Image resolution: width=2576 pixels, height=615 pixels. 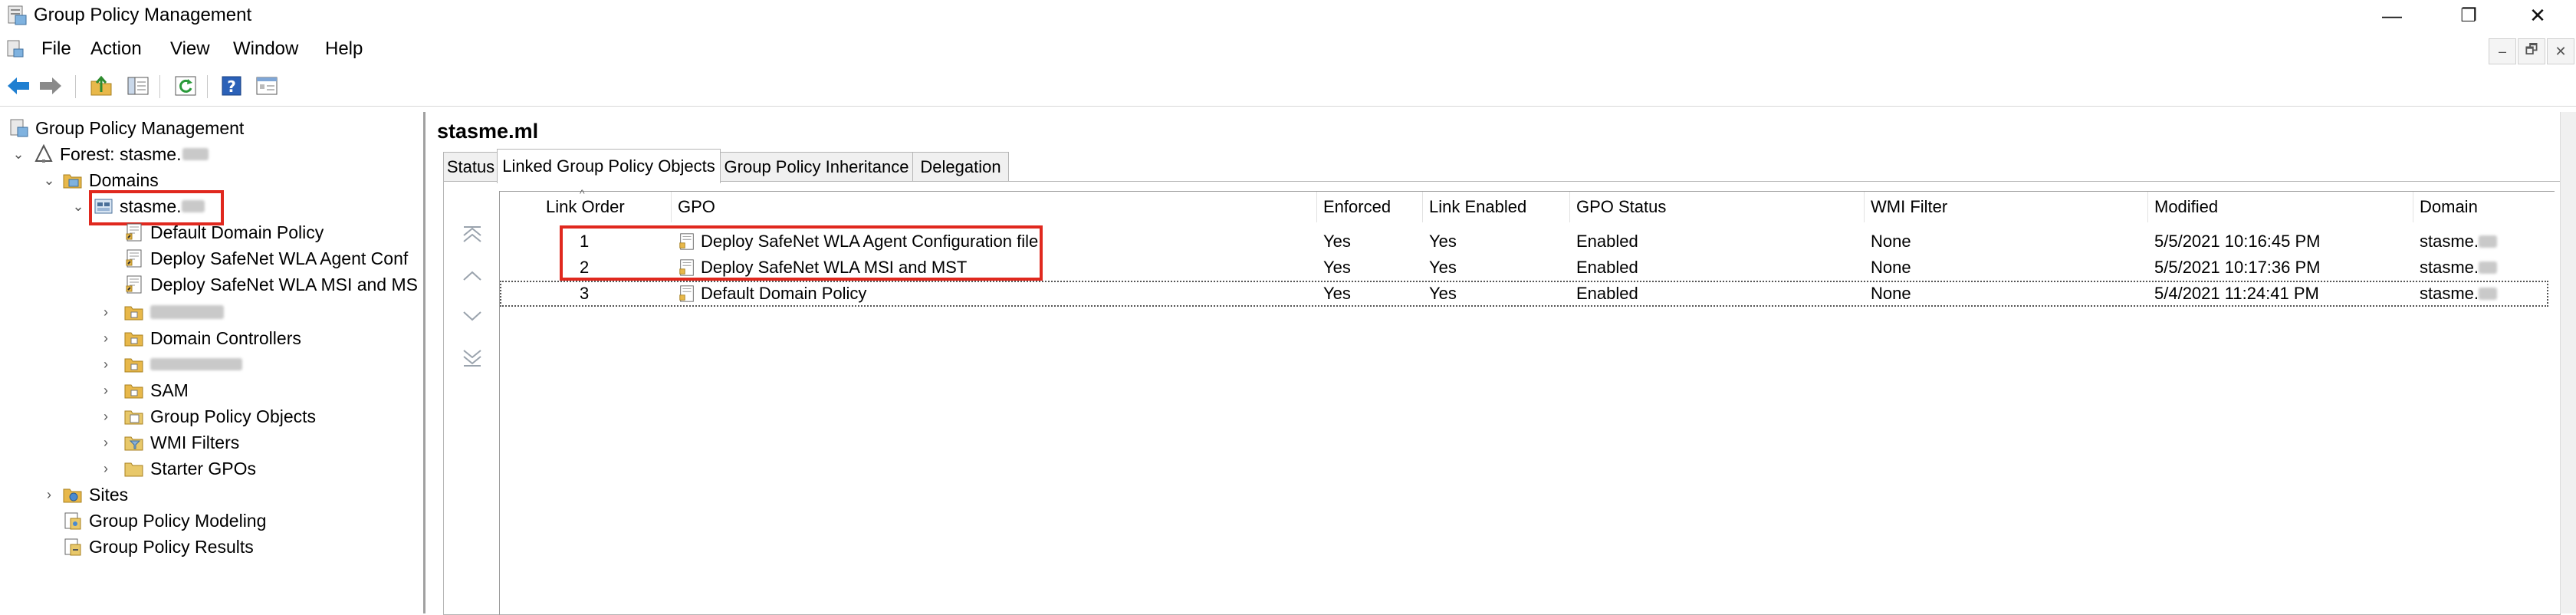 I want to click on move-down-icon, so click(x=472, y=316).